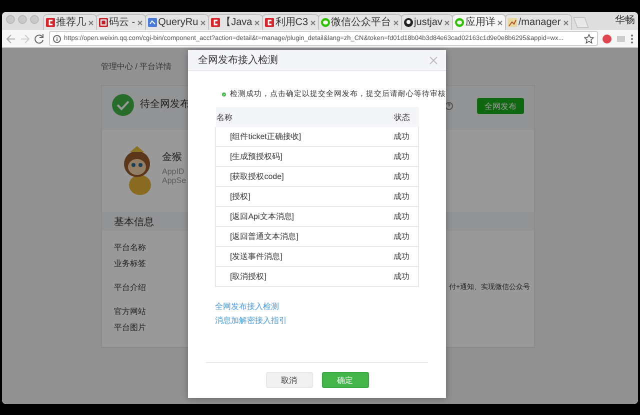  What do you see at coordinates (130, 264) in the screenshot?
I see `field-label: 业务标签` at bounding box center [130, 264].